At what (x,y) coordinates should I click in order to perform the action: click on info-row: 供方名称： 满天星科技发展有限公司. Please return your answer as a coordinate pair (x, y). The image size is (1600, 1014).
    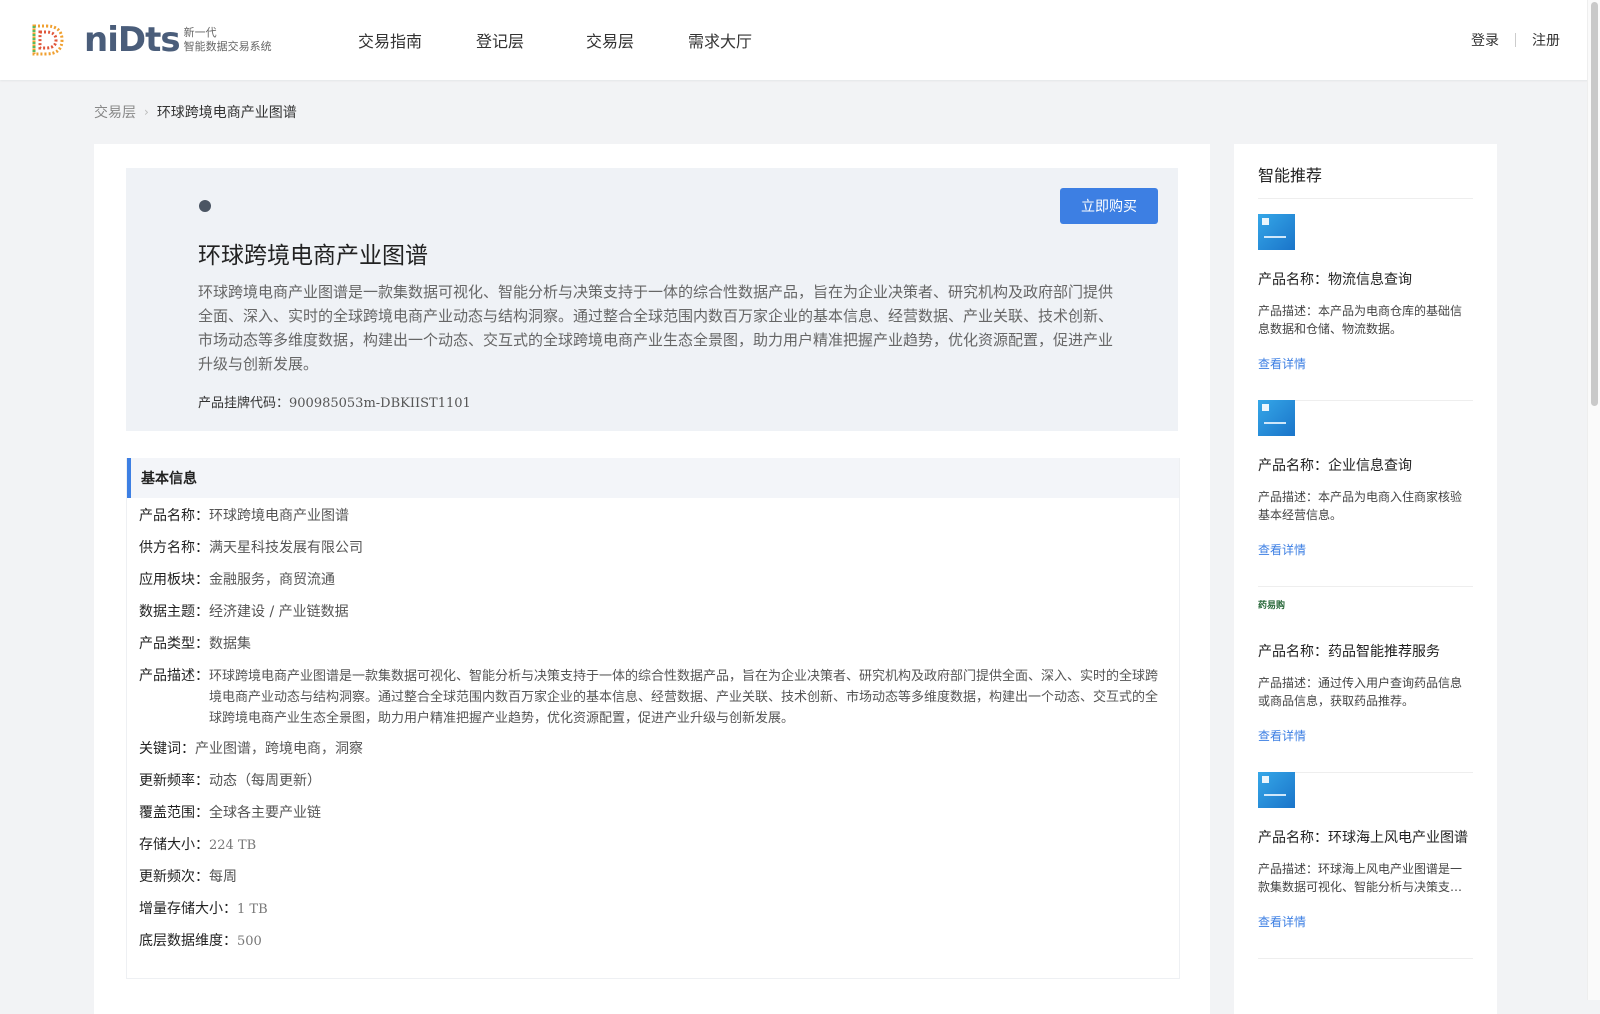
    Looking at the image, I should click on (653, 554).